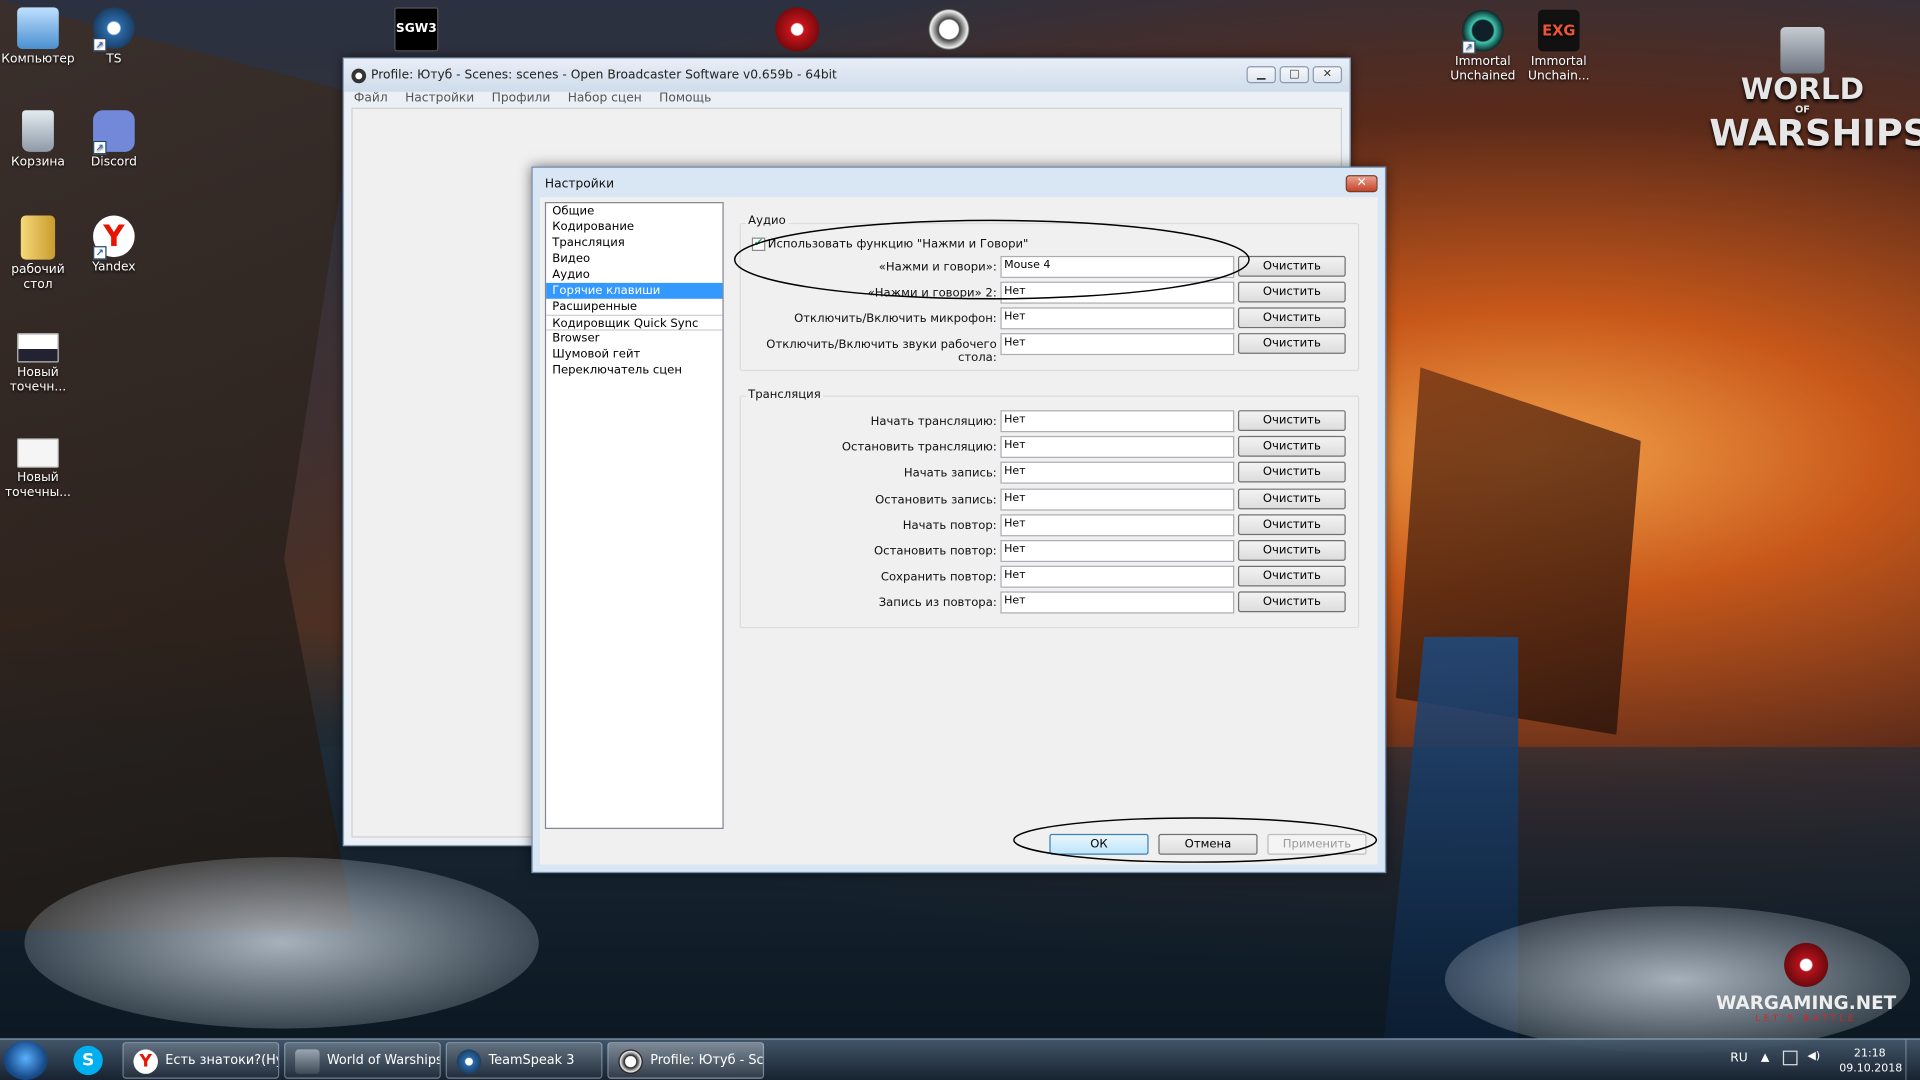 The image size is (1920, 1080). Describe the element at coordinates (362, 1060) in the screenshot. I see `taskbar-item-world-of-warships: World of Warships` at that location.